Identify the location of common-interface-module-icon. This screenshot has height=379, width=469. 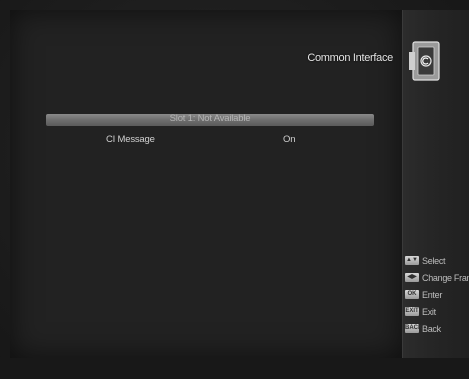
(424, 61).